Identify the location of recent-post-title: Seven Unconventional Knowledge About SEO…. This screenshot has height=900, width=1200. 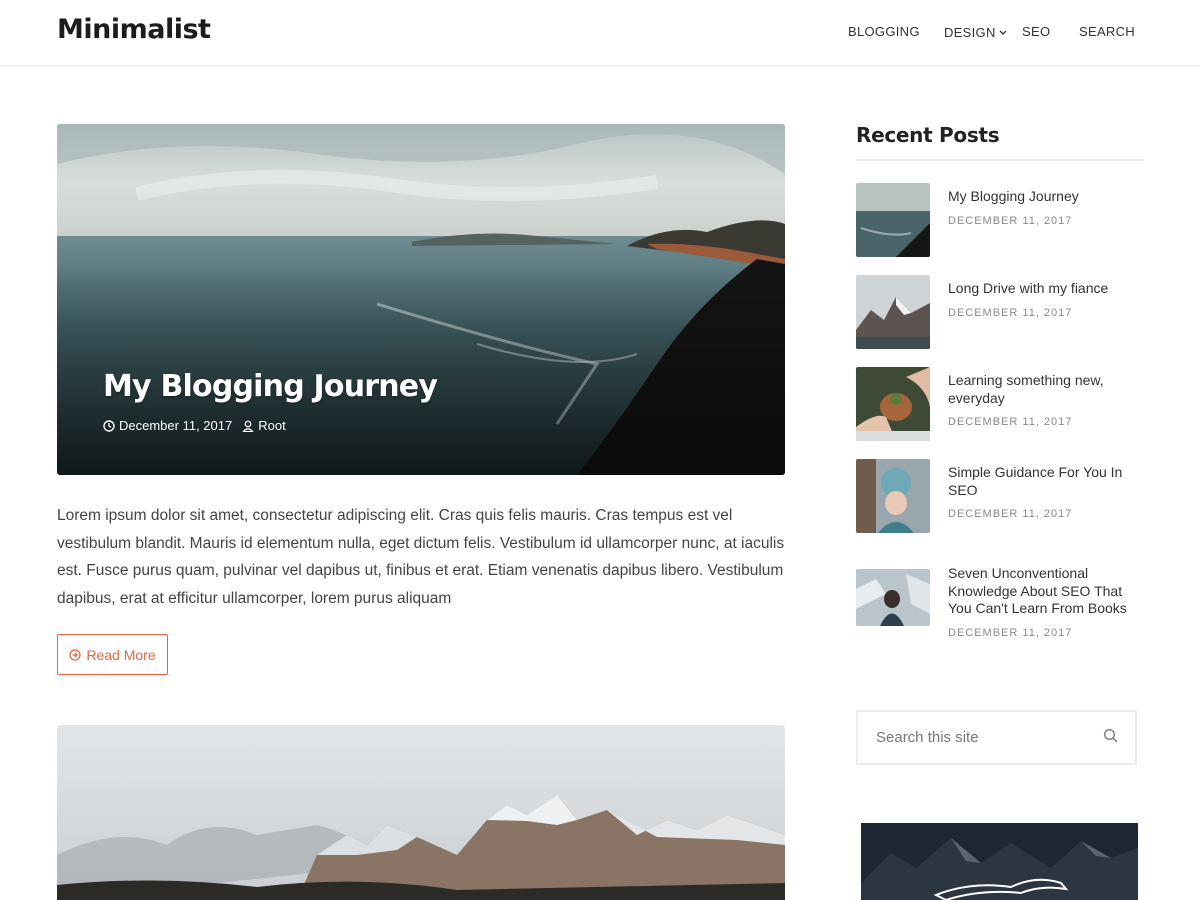
(1048, 591).